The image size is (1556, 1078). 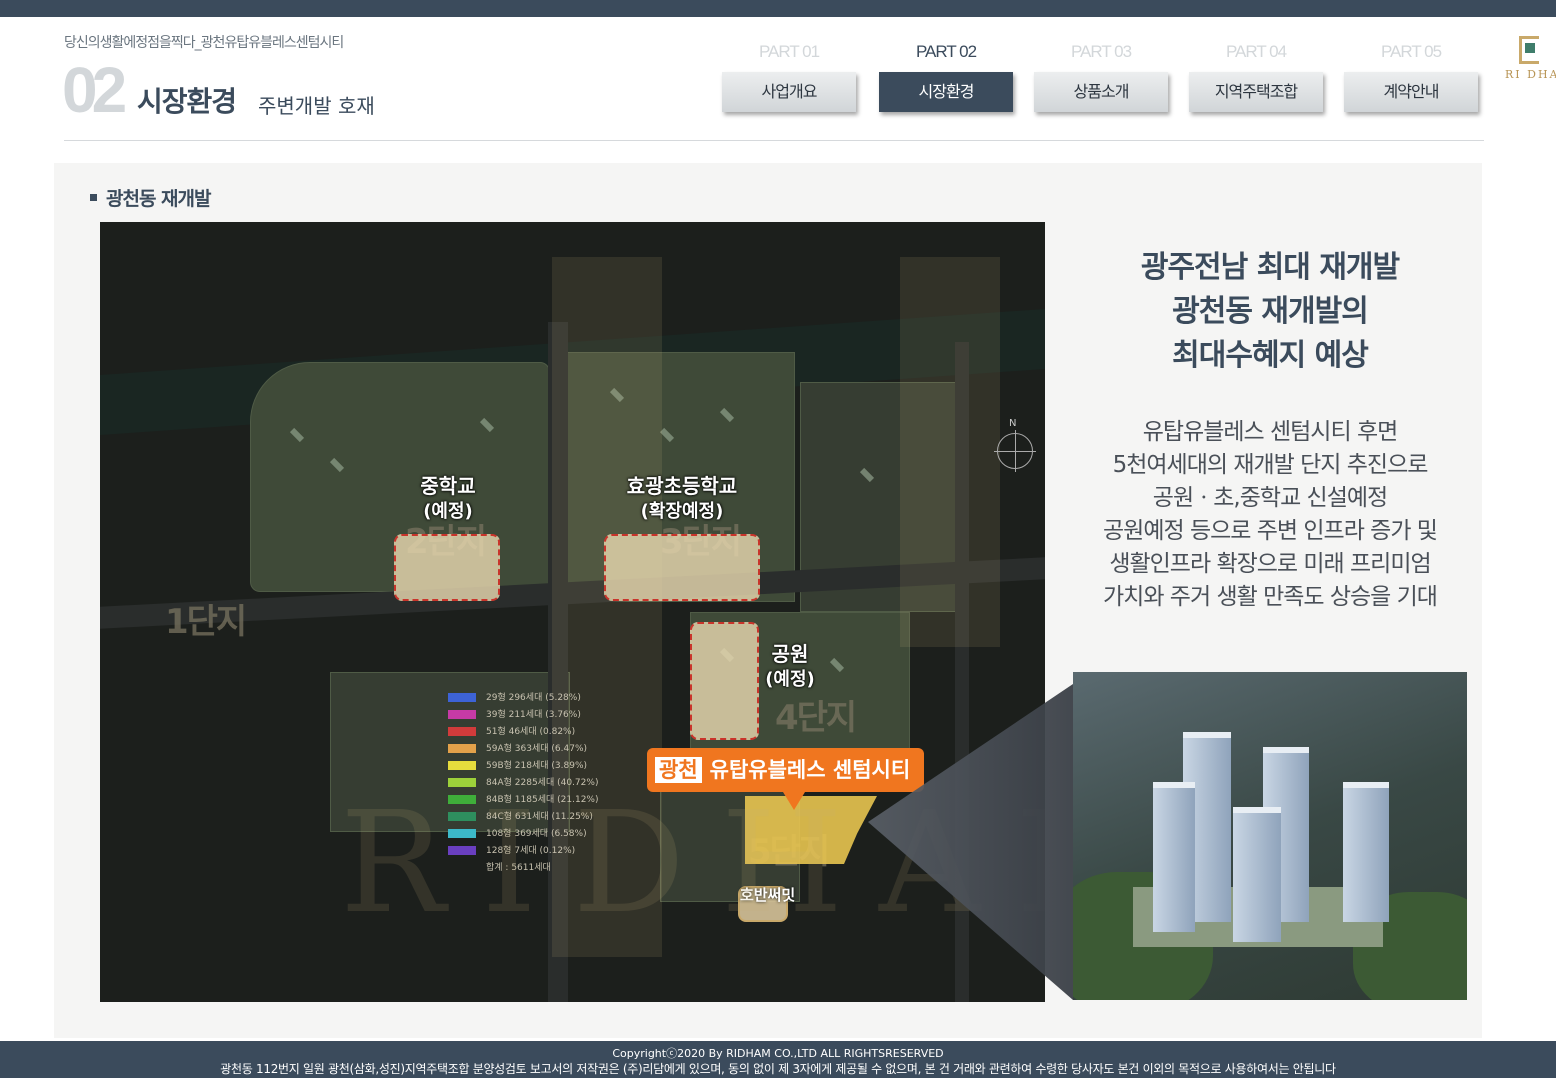 What do you see at coordinates (499, 749) in the screenshot?
I see `legend-type: 59A형` at bounding box center [499, 749].